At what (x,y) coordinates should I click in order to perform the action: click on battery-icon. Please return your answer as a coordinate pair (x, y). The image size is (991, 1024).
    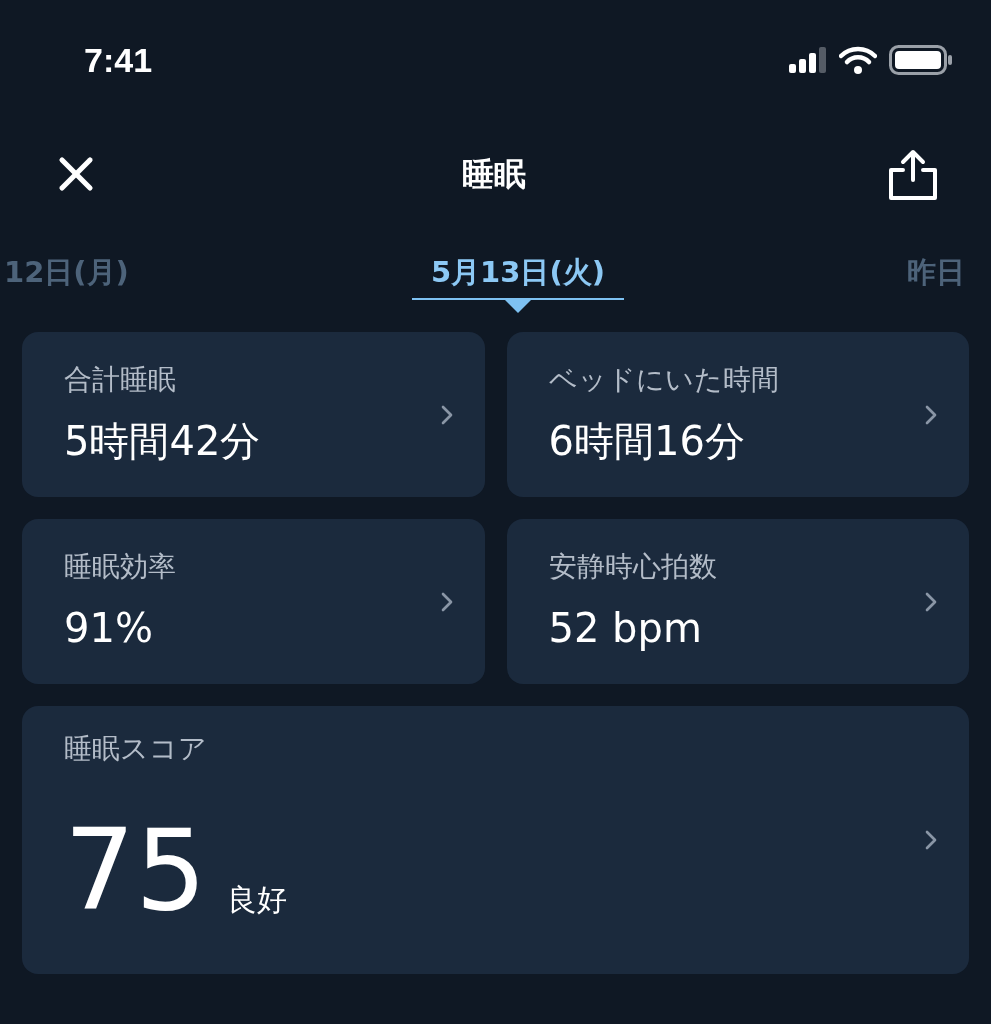
    Looking at the image, I should click on (921, 60).